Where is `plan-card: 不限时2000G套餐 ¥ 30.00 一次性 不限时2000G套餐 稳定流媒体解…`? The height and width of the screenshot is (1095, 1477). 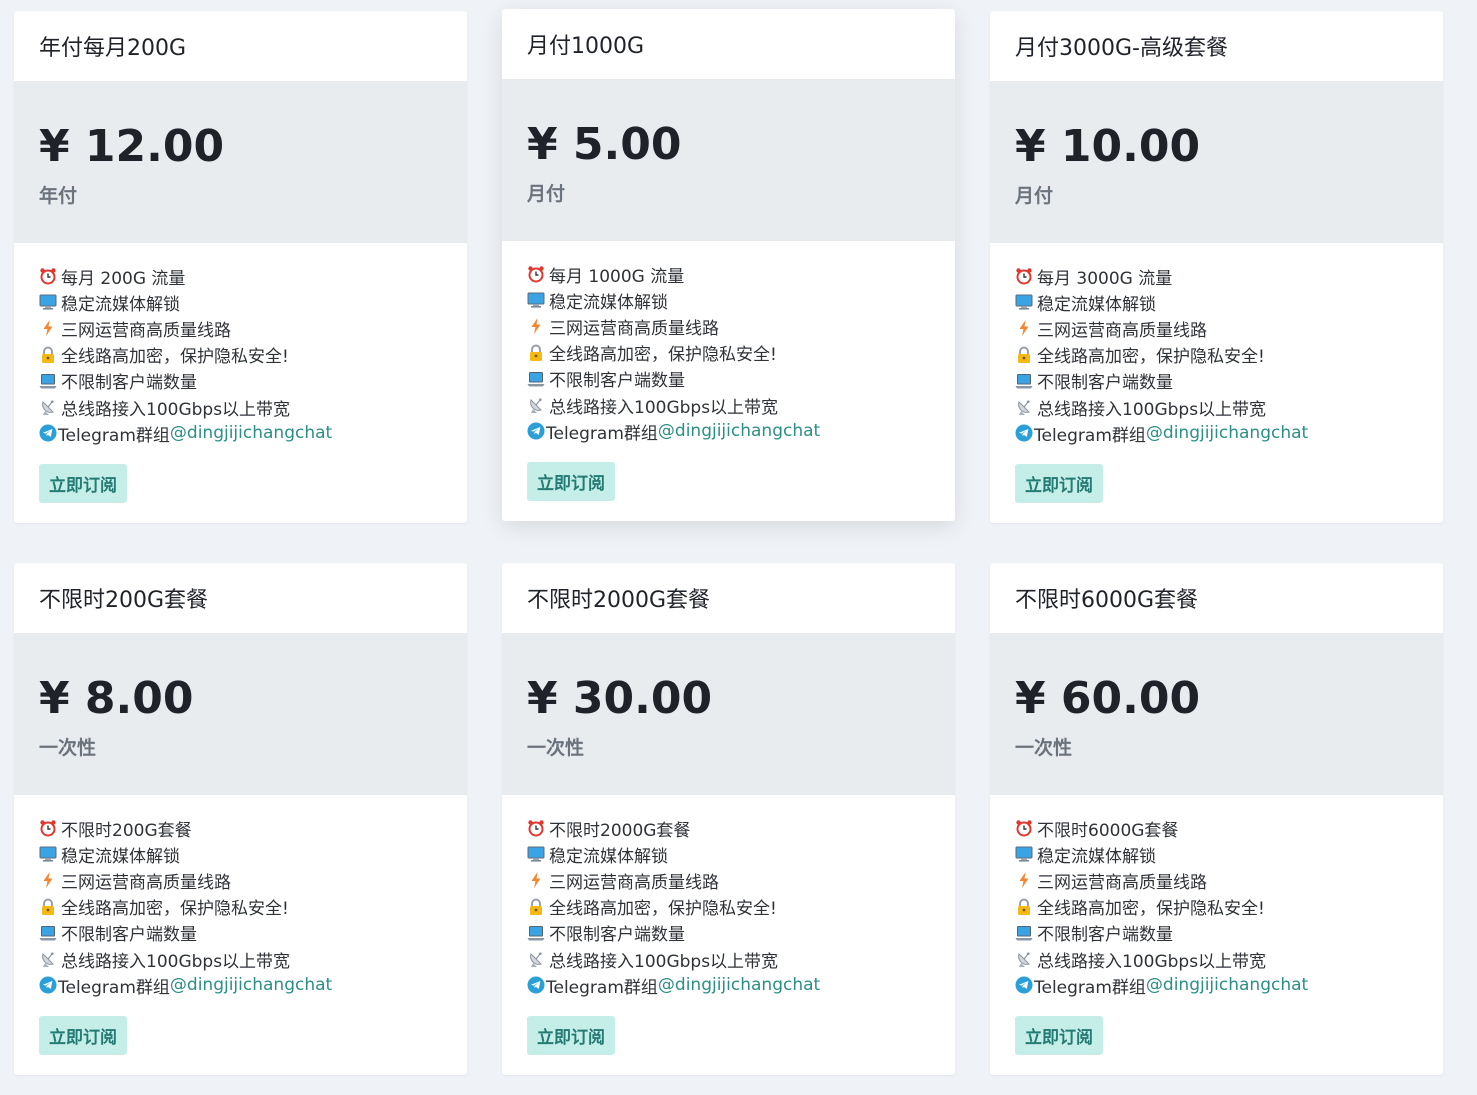 plan-card: 不限时2000G套餐 ¥ 30.00 一次性 不限时2000G套餐 稳定流媒体解… is located at coordinates (728, 819).